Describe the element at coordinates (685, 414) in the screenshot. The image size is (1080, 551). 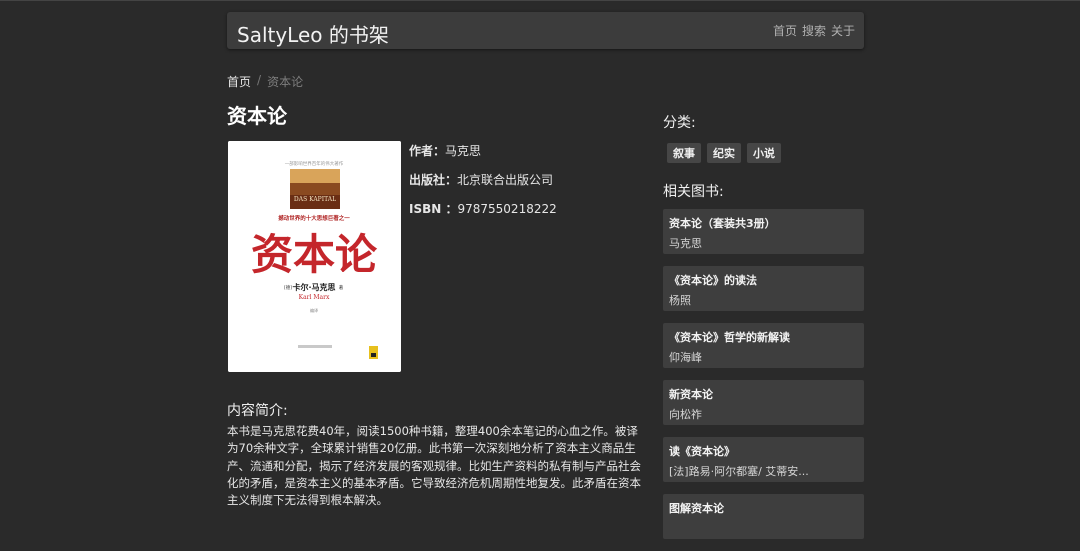
I see `related-book-author: 向松祚` at that location.